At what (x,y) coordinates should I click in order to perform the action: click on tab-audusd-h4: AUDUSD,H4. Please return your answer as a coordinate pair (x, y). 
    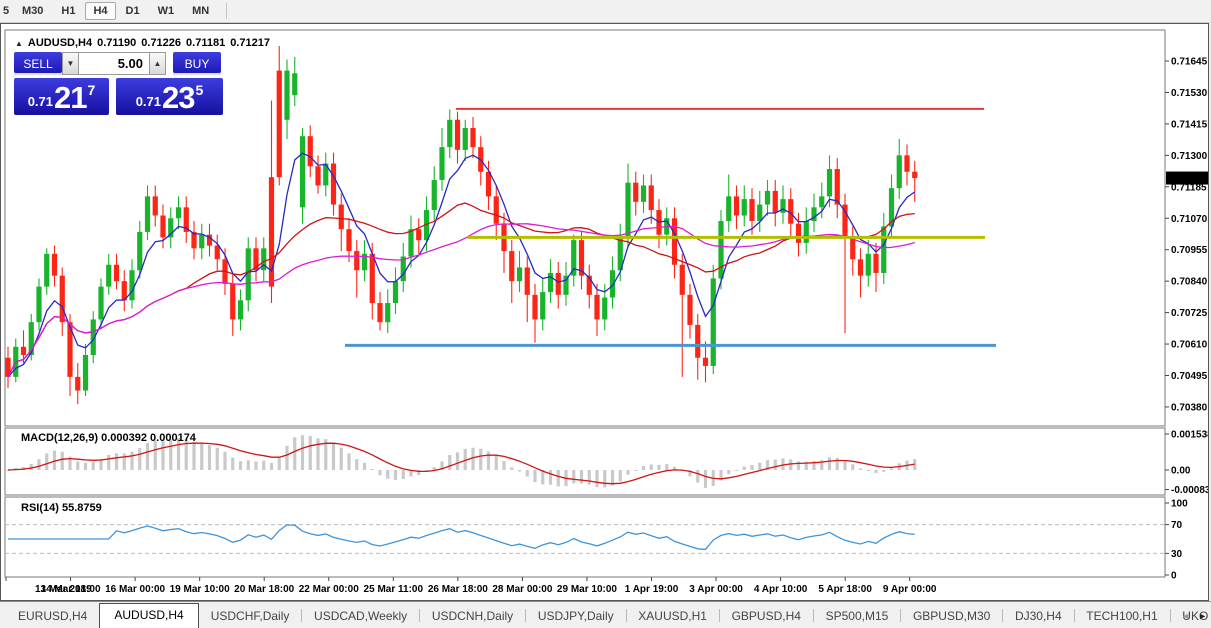
    Looking at the image, I should click on (149, 615).